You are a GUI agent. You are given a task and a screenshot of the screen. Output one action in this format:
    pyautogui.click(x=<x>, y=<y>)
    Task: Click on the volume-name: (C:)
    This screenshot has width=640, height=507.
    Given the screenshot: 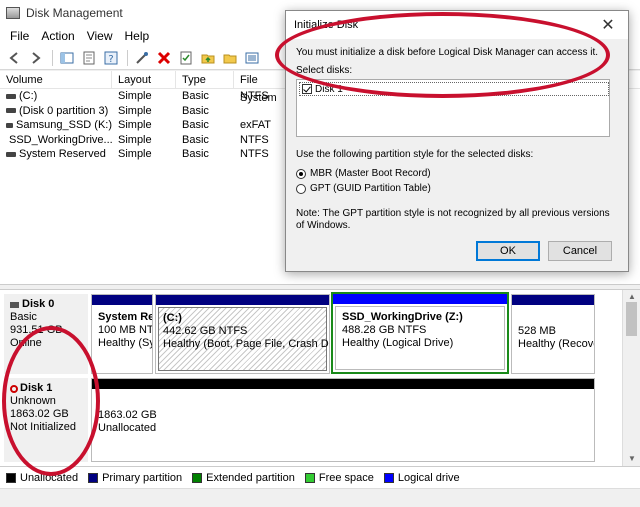 What is the action you would take?
    pyautogui.click(x=28, y=96)
    